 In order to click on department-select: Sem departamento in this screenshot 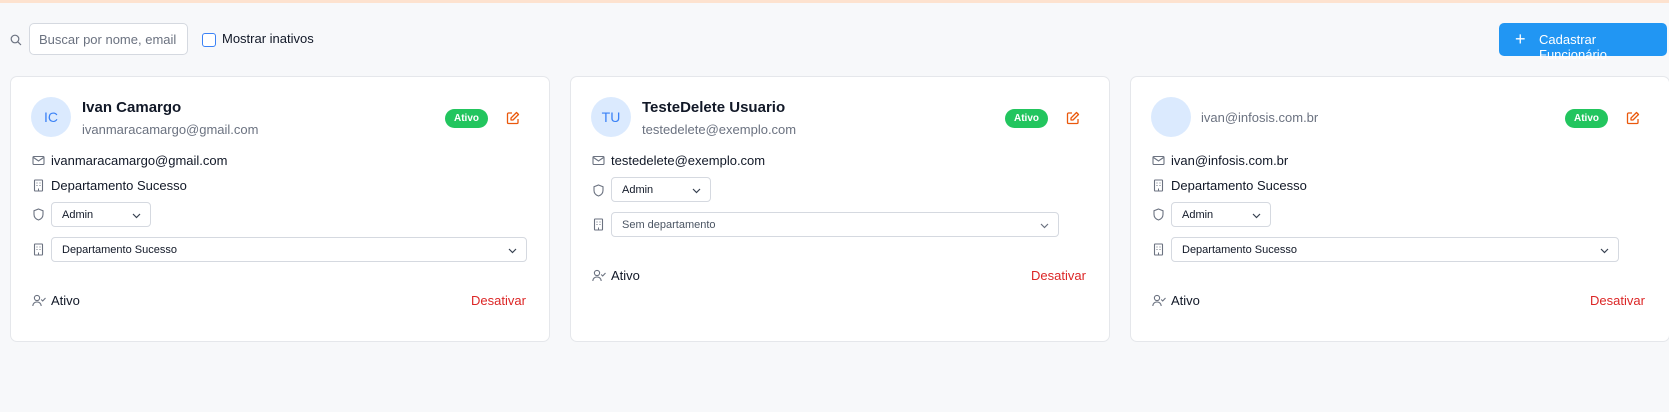, I will do `click(835, 224)`.